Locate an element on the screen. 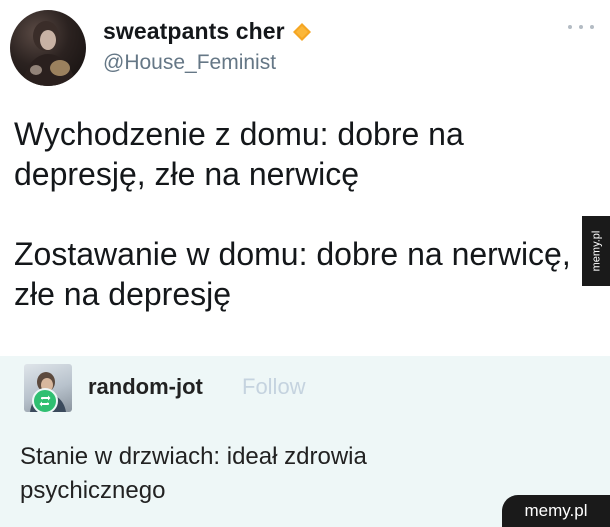  follow-button: Follow is located at coordinates (274, 387).